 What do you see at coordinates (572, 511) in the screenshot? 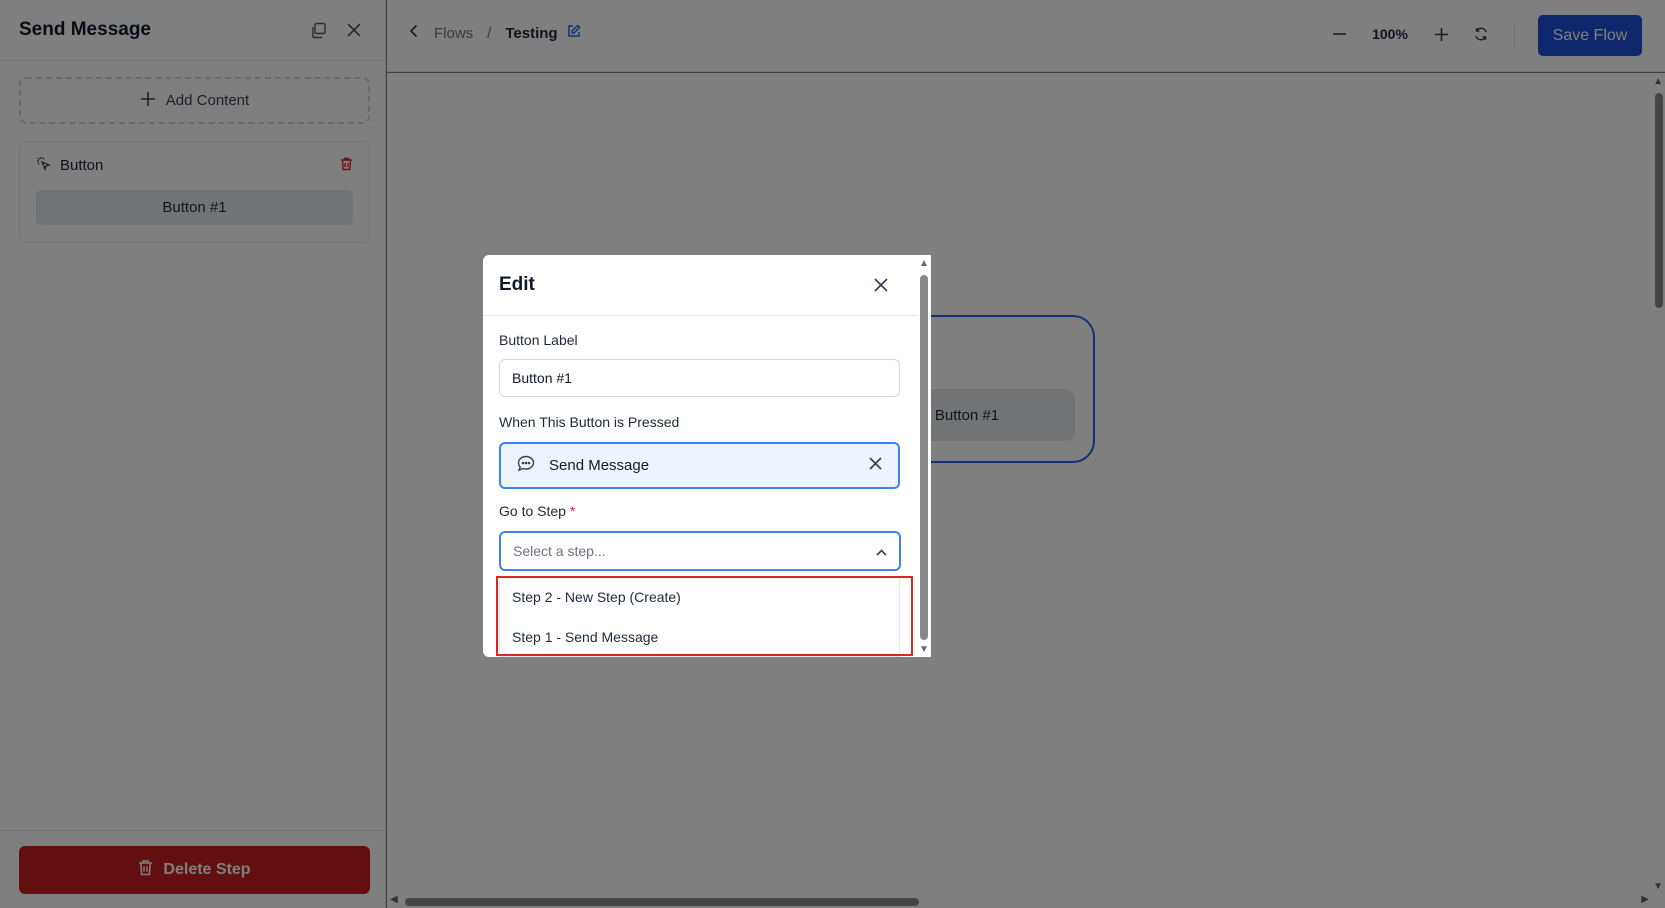
I see `required-marker: *` at bounding box center [572, 511].